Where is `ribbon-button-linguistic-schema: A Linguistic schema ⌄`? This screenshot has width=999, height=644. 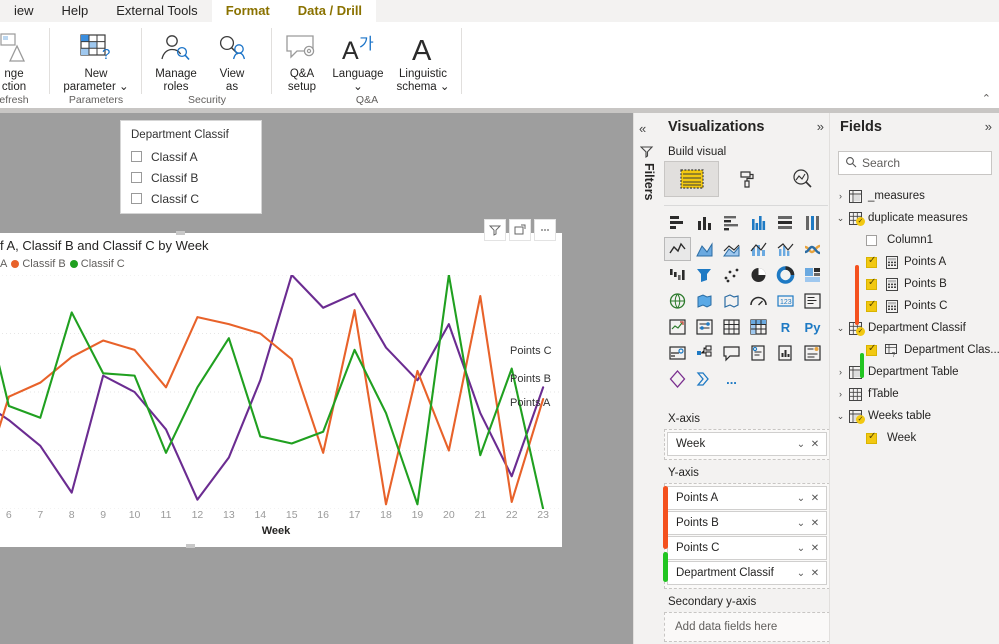 ribbon-button-linguistic-schema: A Linguistic schema ⌄ is located at coordinates (423, 61).